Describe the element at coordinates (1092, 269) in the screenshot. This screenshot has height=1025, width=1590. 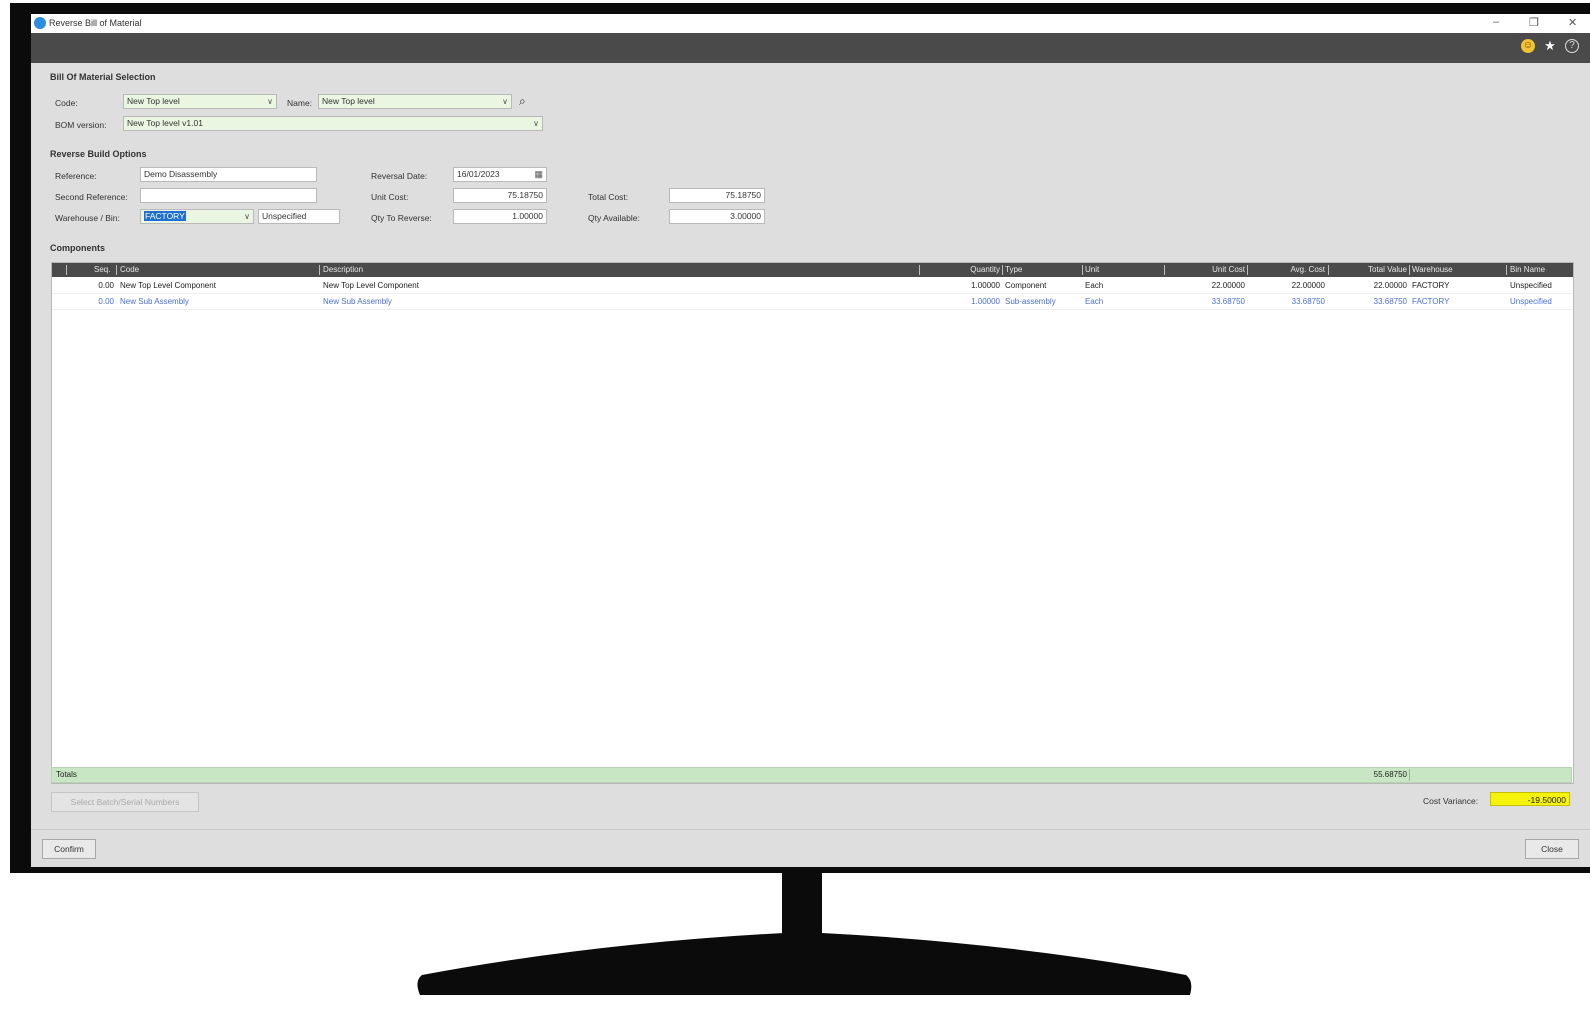
I see `col-unit: Unit` at that location.